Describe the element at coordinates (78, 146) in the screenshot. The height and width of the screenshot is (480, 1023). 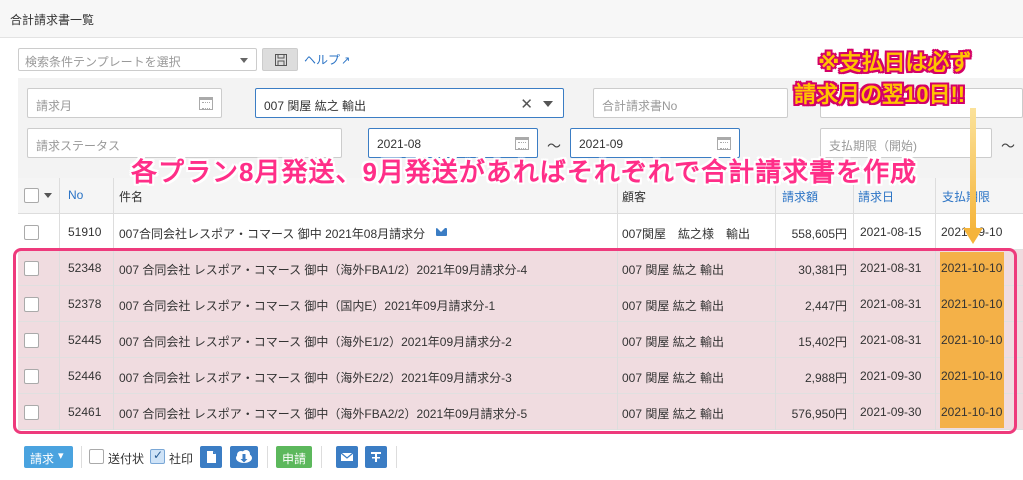
I see `billing-status-placeholder: 請求ステータス` at that location.